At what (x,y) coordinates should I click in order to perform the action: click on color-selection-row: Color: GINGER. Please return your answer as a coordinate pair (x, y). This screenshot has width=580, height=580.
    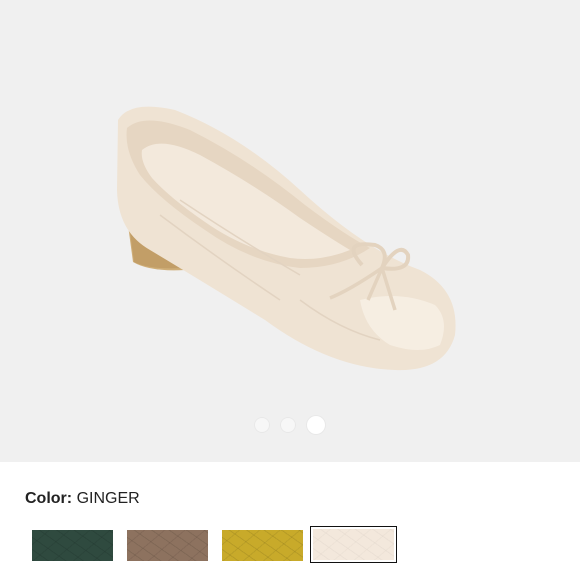
    Looking at the image, I should click on (82, 499).